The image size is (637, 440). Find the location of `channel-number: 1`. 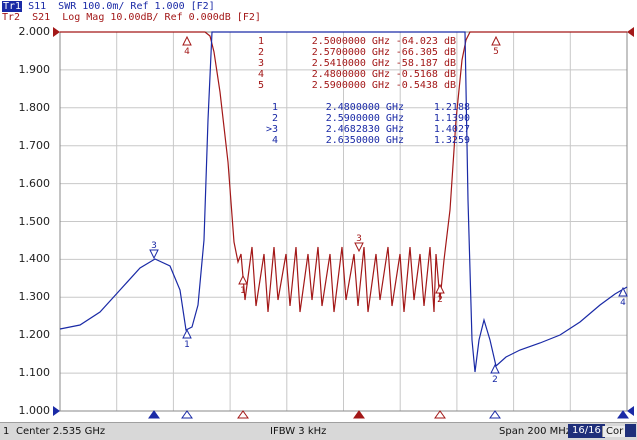

channel-number: 1 is located at coordinates (6, 431).